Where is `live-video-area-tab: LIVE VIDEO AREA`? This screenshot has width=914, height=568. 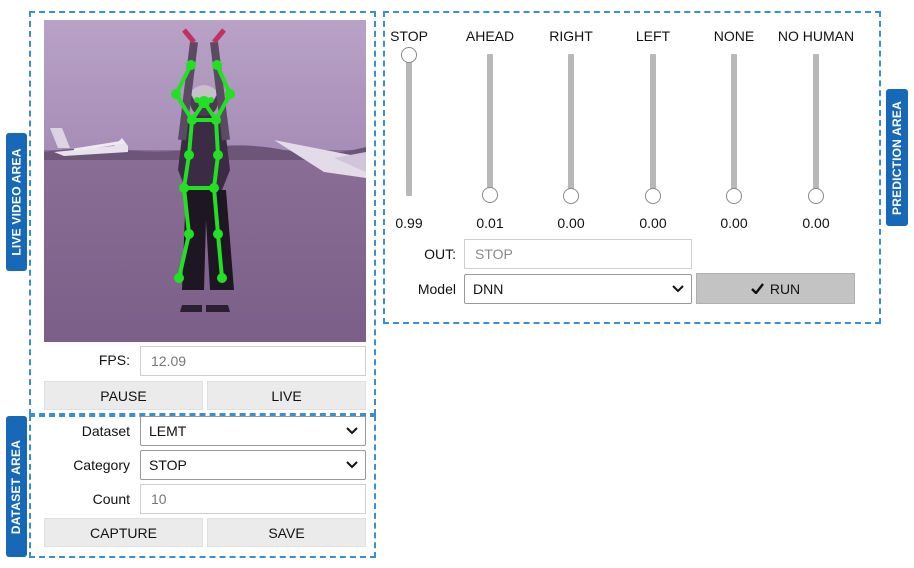 live-video-area-tab: LIVE VIDEO AREA is located at coordinates (16, 202).